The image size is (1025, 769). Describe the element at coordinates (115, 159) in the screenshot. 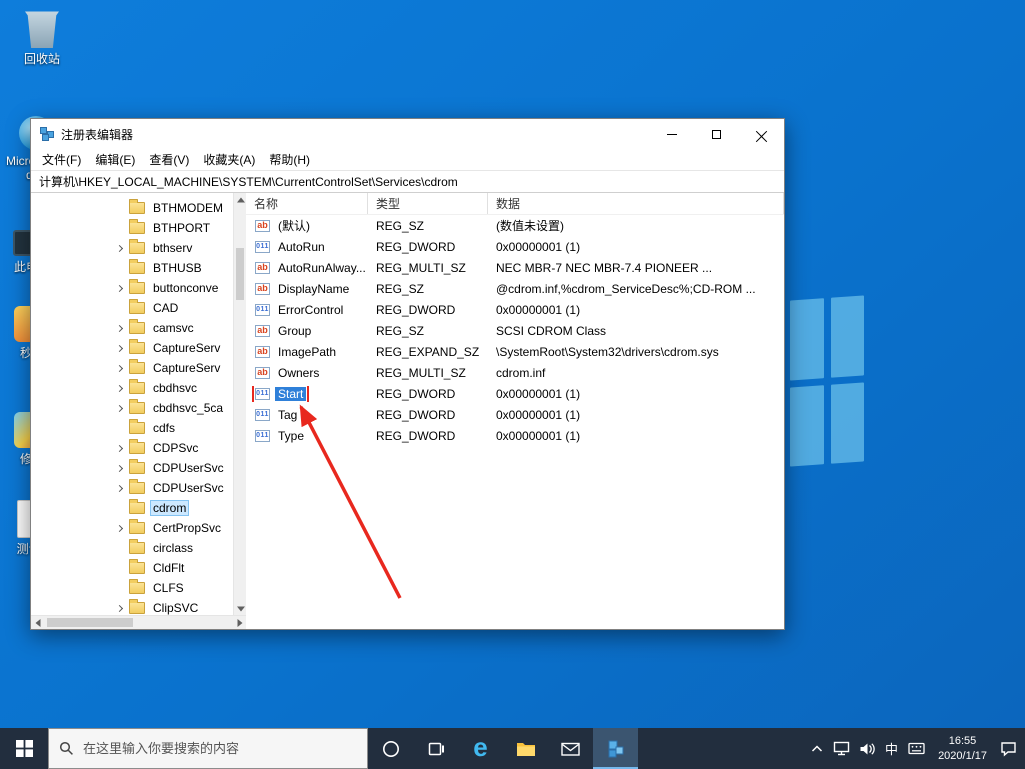

I see `menu-item: 编辑(E)` at that location.